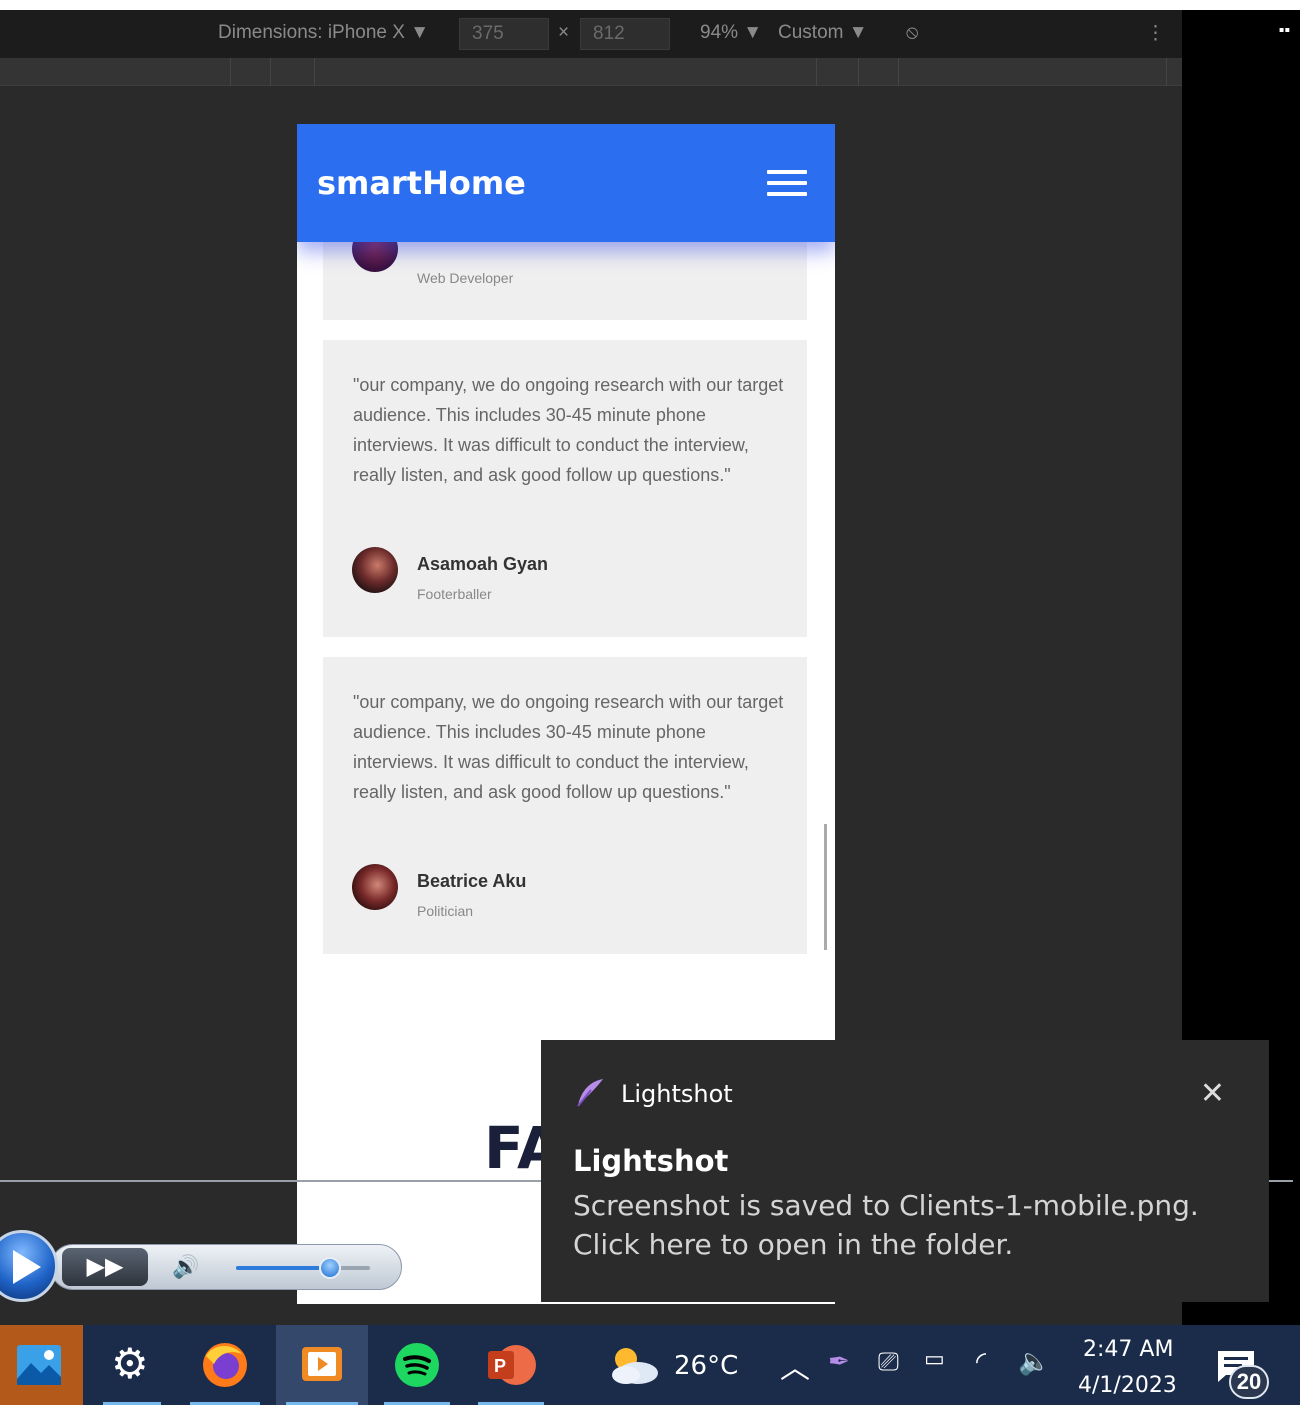 The image size is (1300, 1405). What do you see at coordinates (1034, 1362) in the screenshot?
I see `speaker-icon: 🔈` at bounding box center [1034, 1362].